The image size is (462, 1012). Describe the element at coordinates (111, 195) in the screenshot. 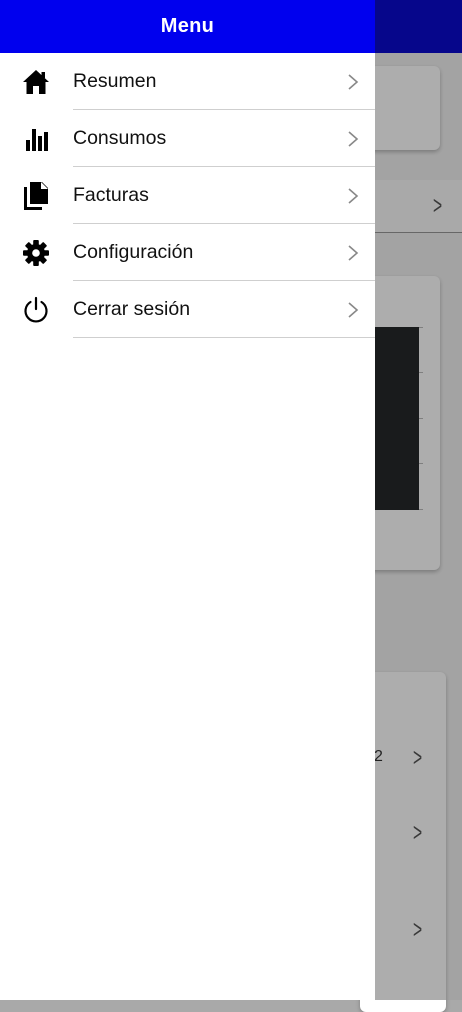

I see `menu-item-label: Facturas` at that location.